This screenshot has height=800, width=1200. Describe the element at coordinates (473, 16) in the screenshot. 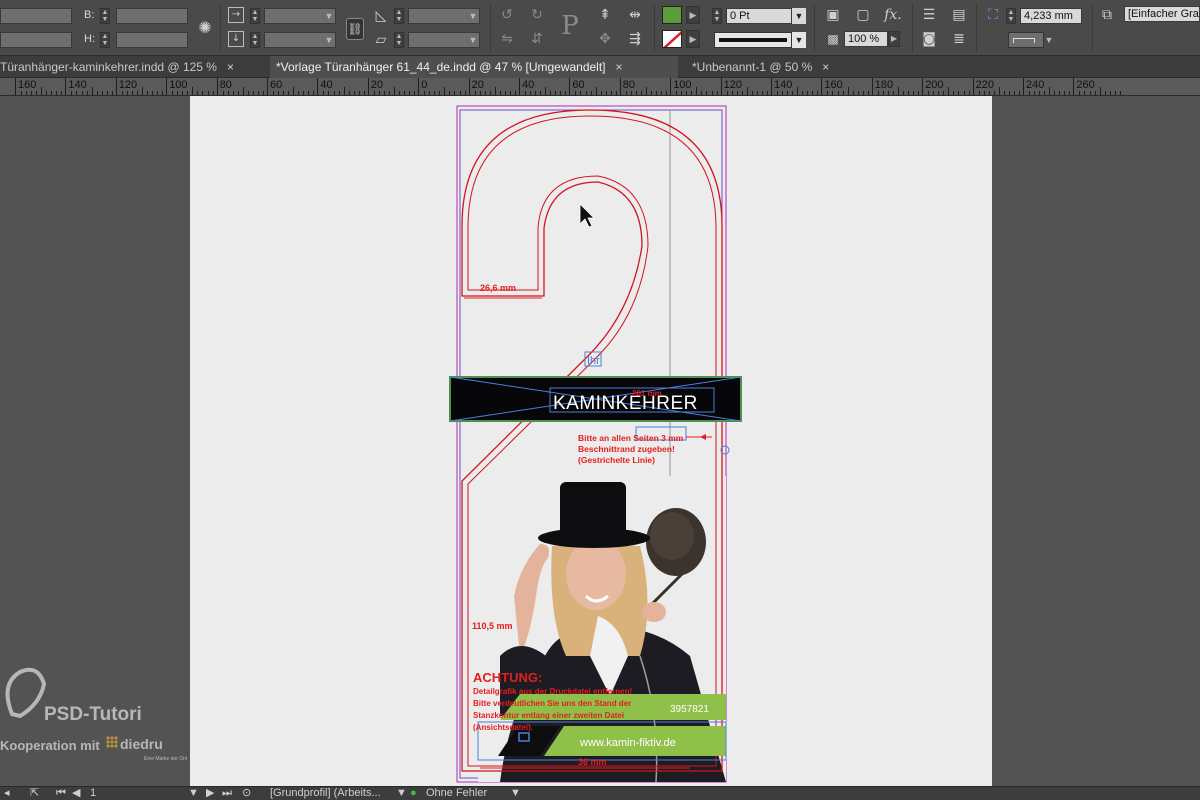

I see `rotation-dropdown: ▼` at that location.